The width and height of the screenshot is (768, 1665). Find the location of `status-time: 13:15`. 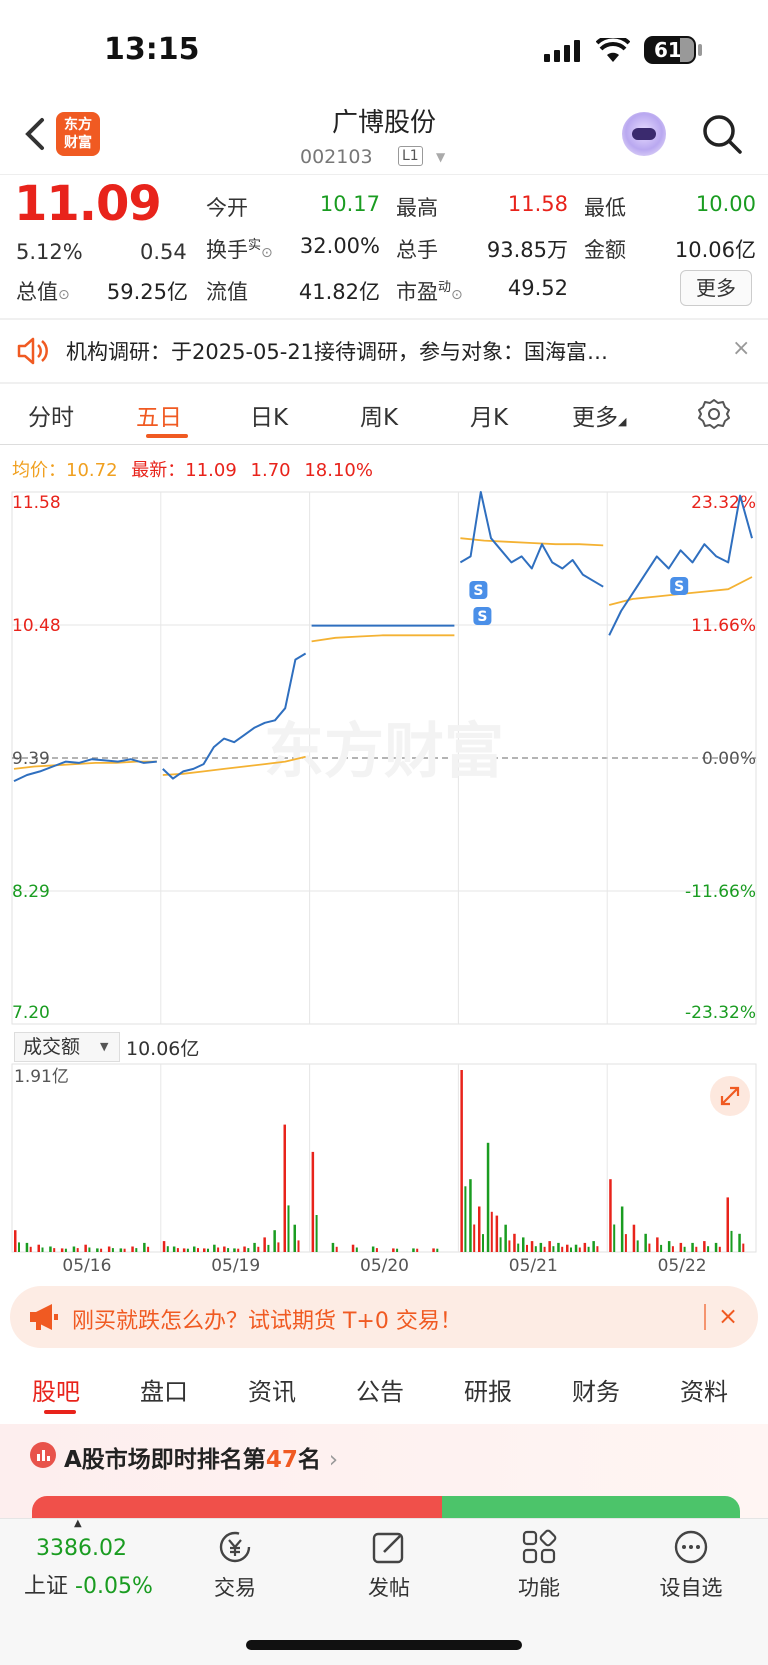

status-time: 13:15 is located at coordinates (152, 49).